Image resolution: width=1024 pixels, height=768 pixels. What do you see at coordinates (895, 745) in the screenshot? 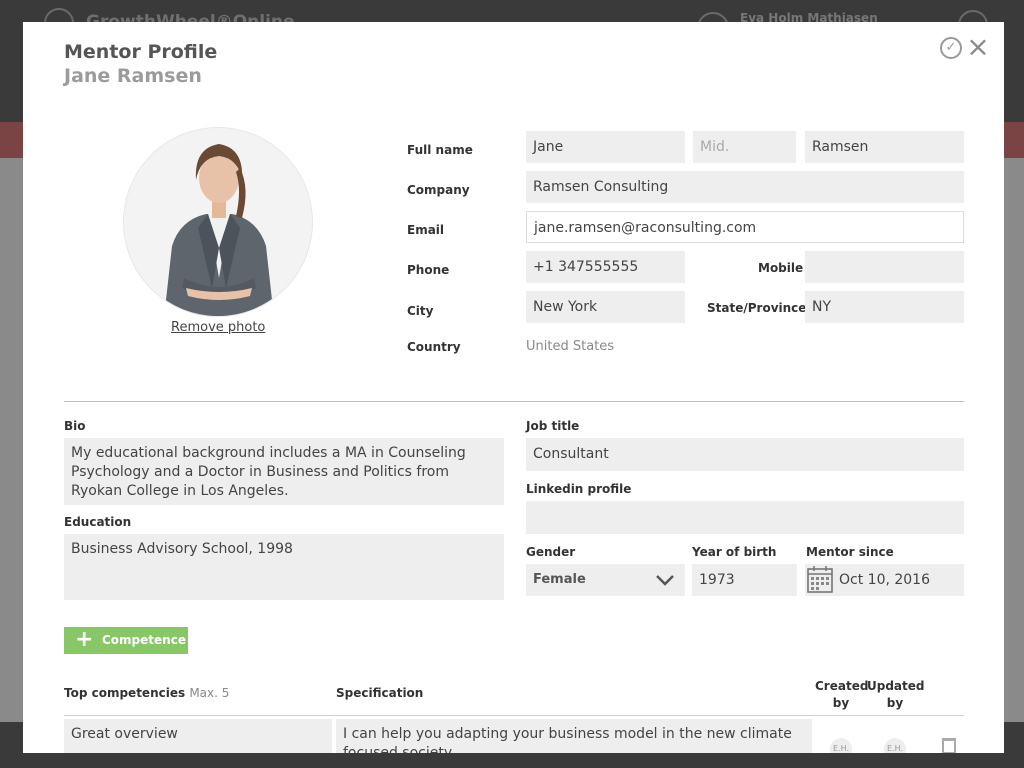
I see `updated-by-avatar: E.H.` at bounding box center [895, 745].